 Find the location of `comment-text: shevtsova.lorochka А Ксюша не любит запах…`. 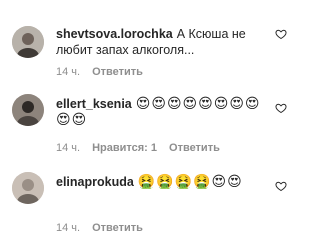

comment-text: shevtsova.lorochka А Ксюша не любит запах… is located at coordinates (164, 42).